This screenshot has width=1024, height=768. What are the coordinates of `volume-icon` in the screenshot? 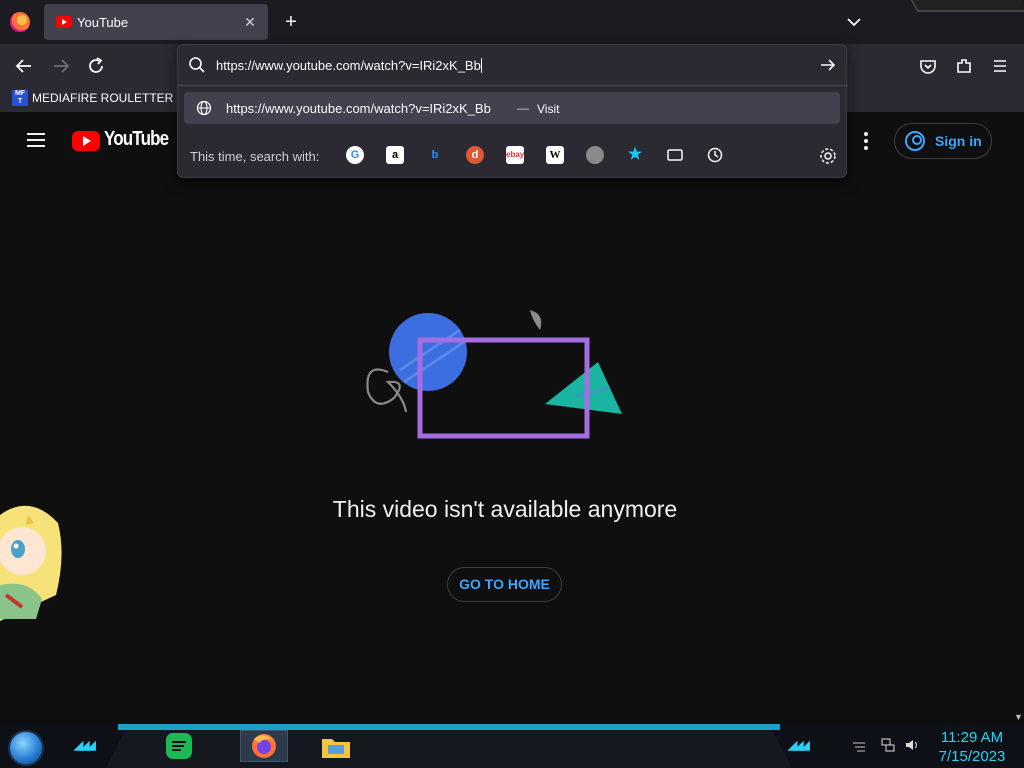 It's located at (912, 745).